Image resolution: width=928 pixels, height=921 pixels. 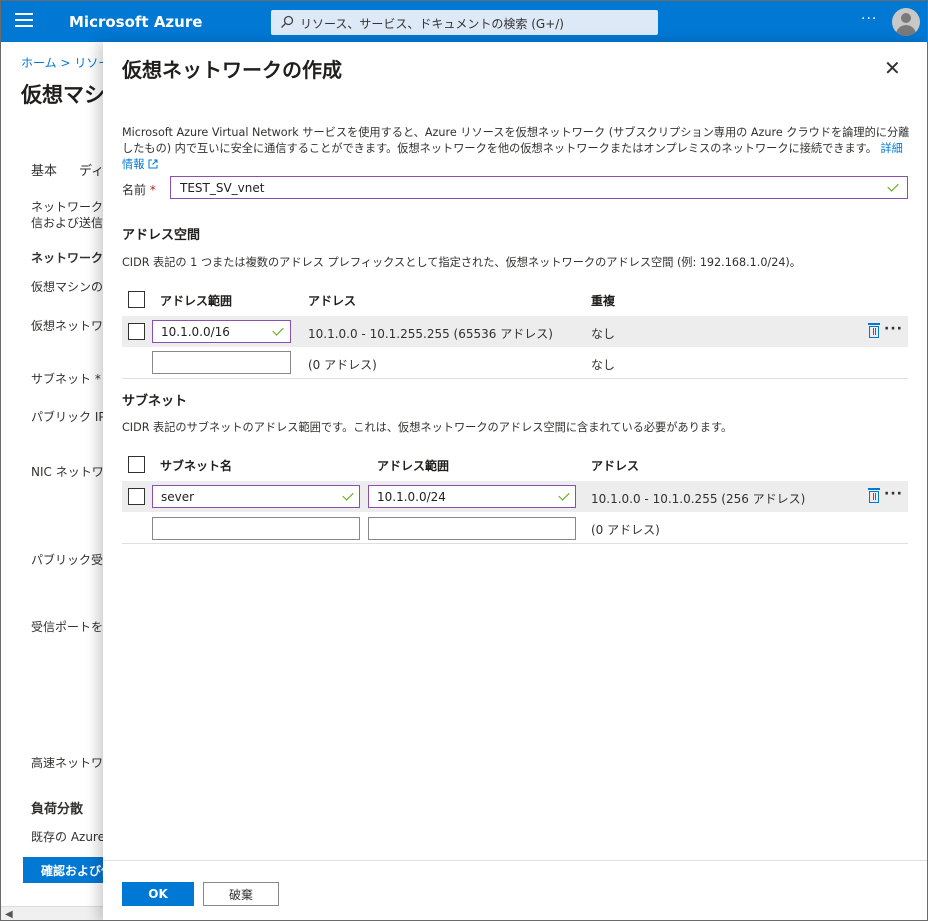 I want to click on panel-footer: OK 破棄, so click(x=515, y=890).